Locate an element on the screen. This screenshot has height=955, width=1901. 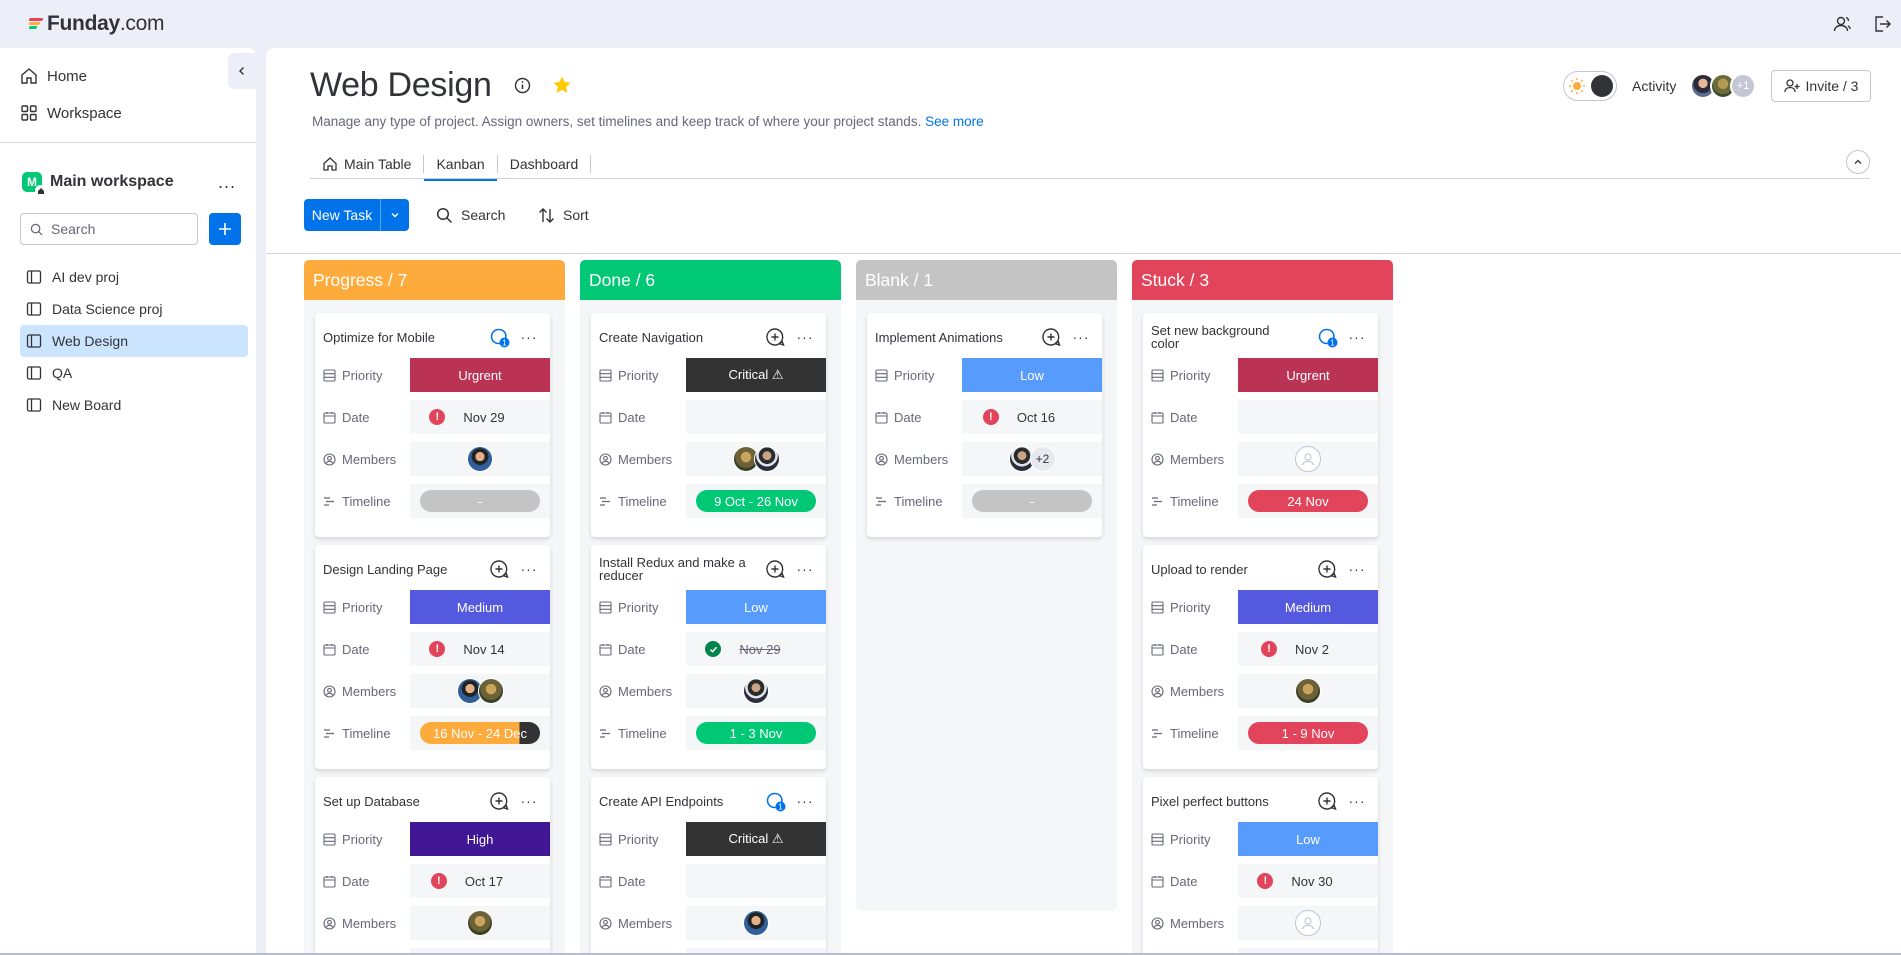
invite-button: Invite / 3 is located at coordinates (1821, 86).